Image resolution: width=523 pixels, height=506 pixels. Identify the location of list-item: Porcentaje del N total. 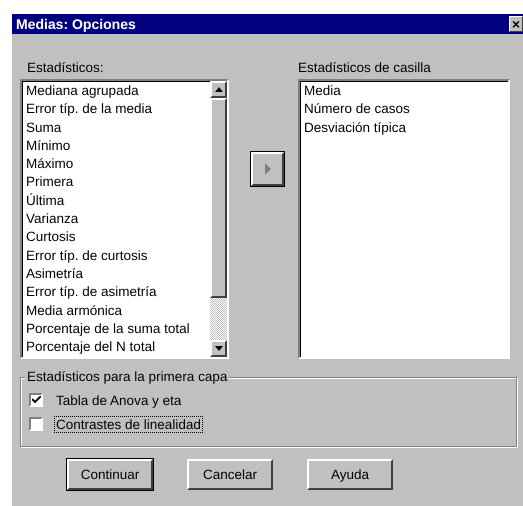
(91, 347).